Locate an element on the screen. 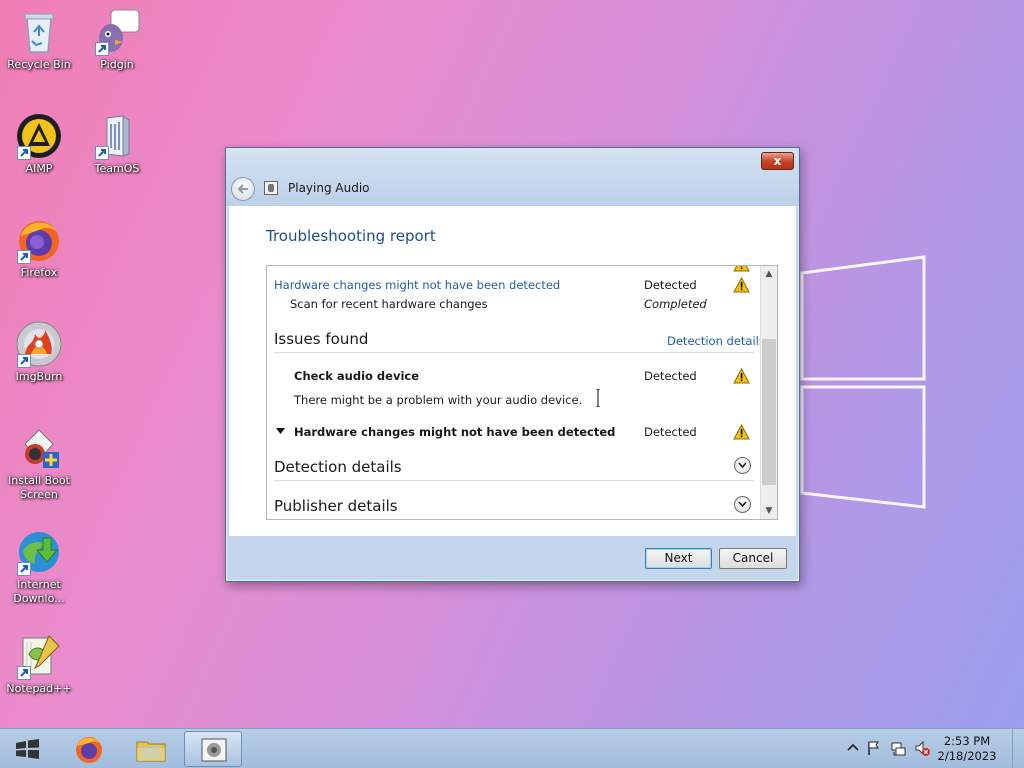  desktop-icon-label: Recycle Bin is located at coordinates (39, 64).